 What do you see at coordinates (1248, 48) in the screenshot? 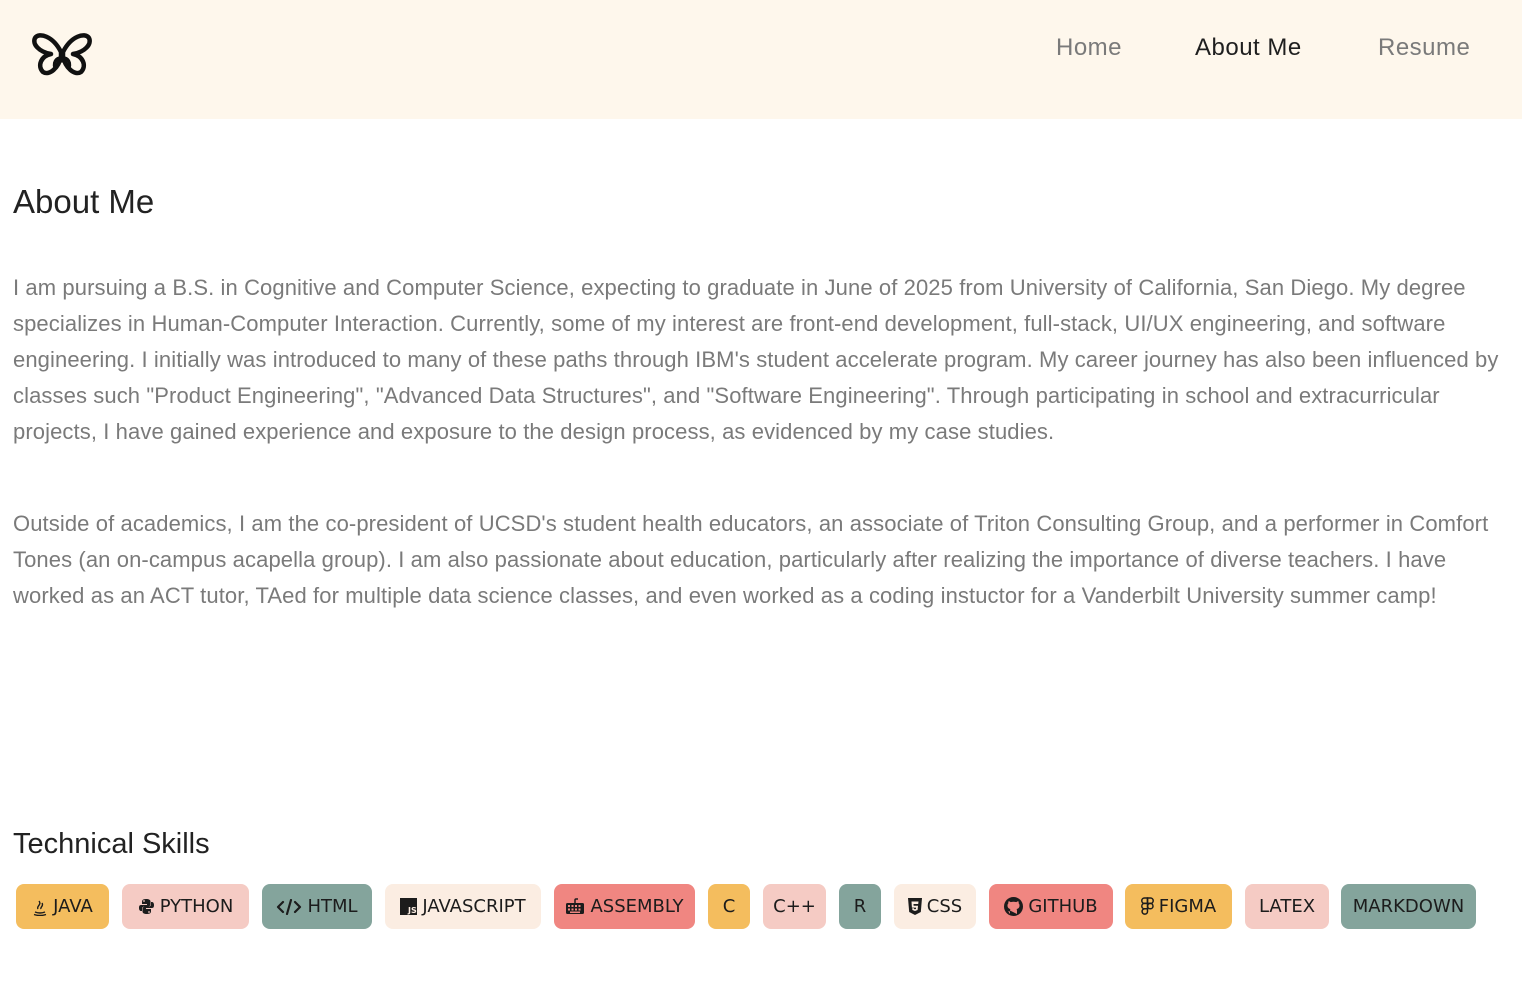
I see `nav-link-about-me: About Me` at bounding box center [1248, 48].